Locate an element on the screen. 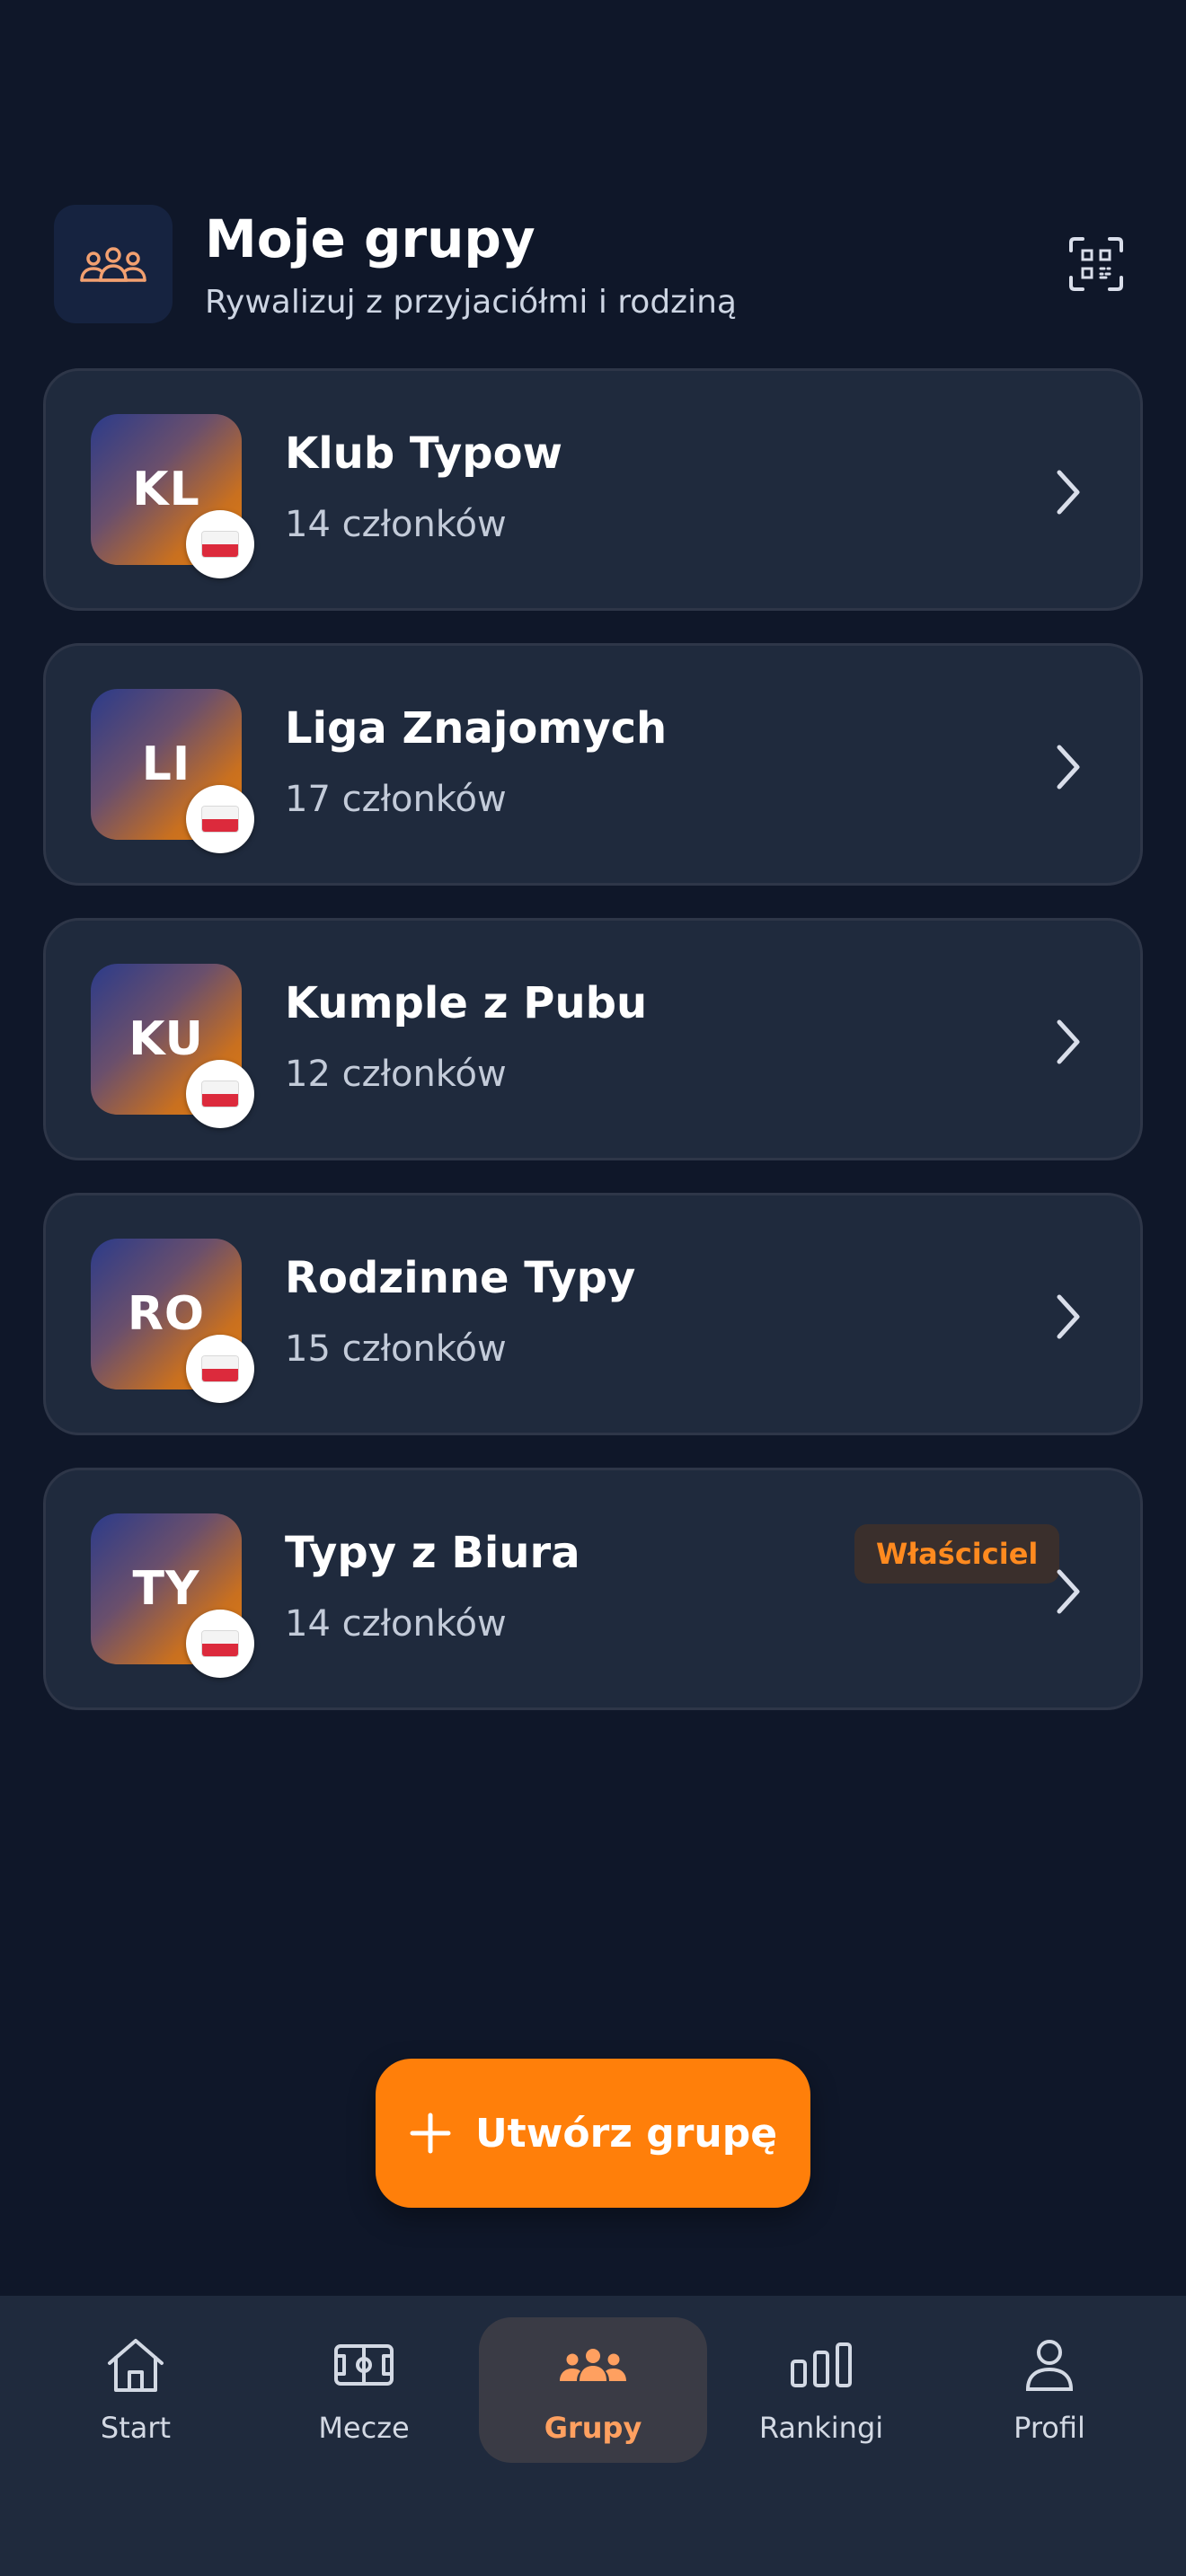 The height and width of the screenshot is (2576, 1186). nav-label: Grupy is located at coordinates (593, 2428).